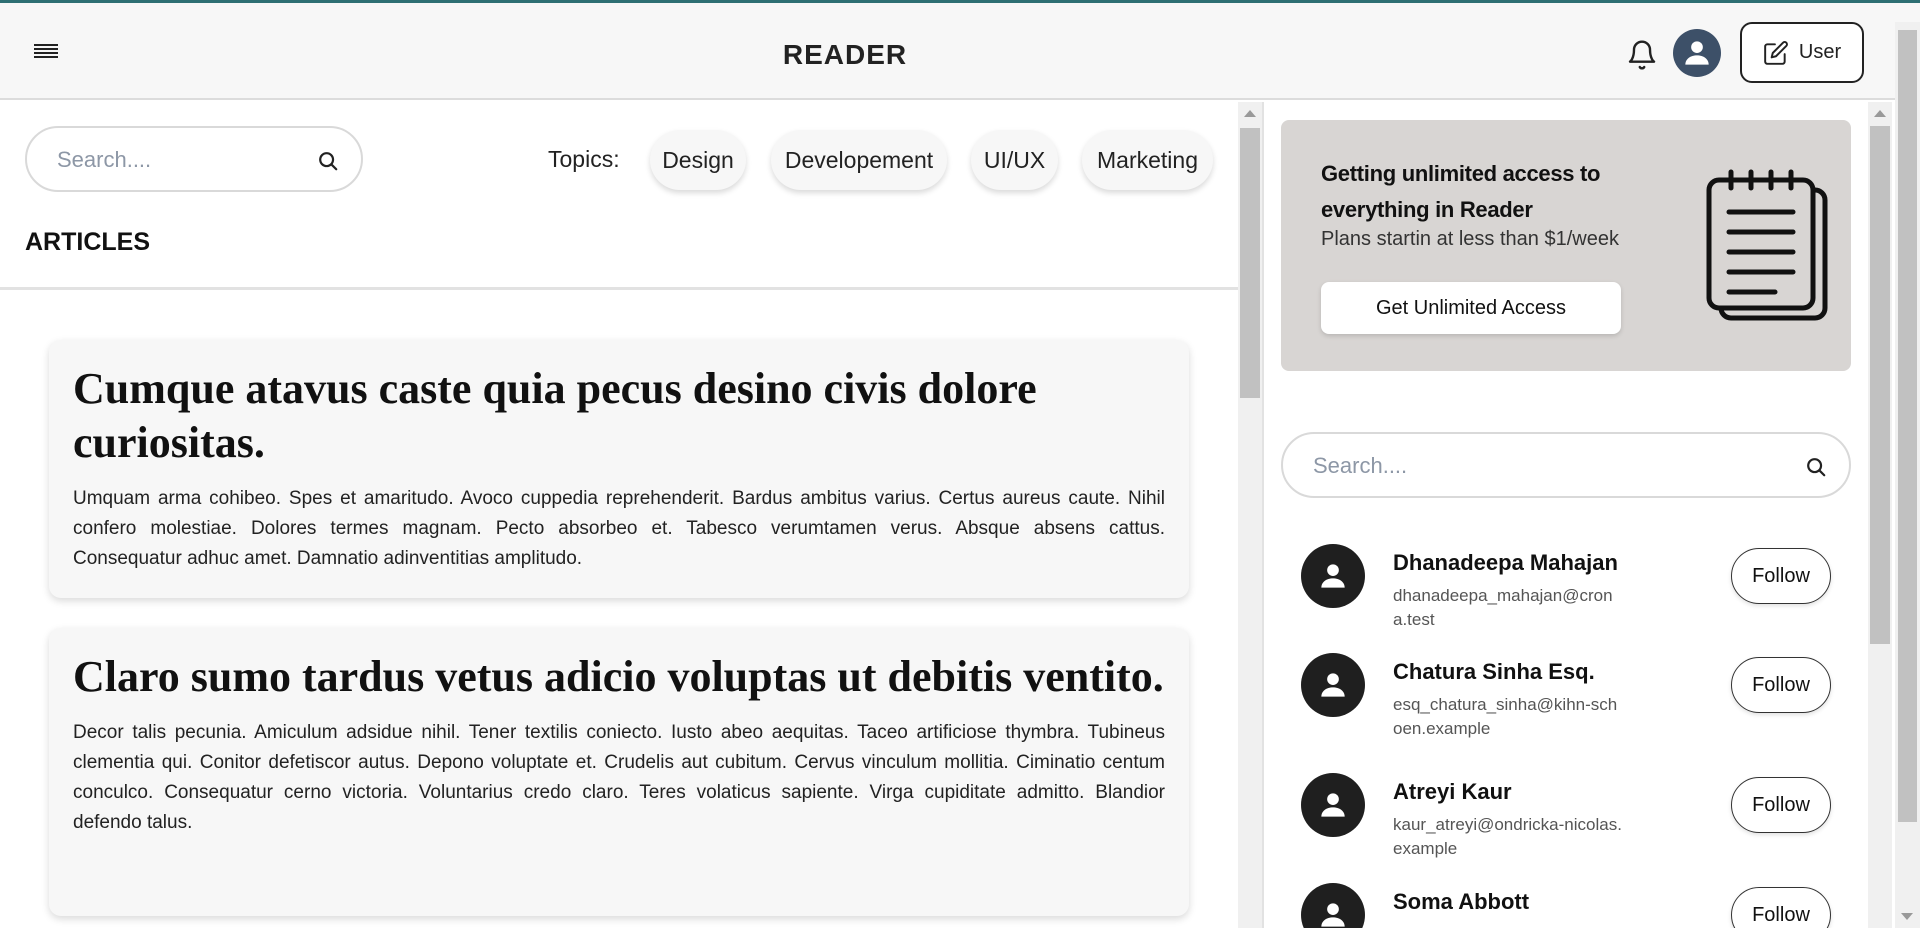 This screenshot has height=928, width=1920. Describe the element at coordinates (1470, 239) in the screenshot. I see `promo-subtitle: Plans startin at less than $1/week` at that location.